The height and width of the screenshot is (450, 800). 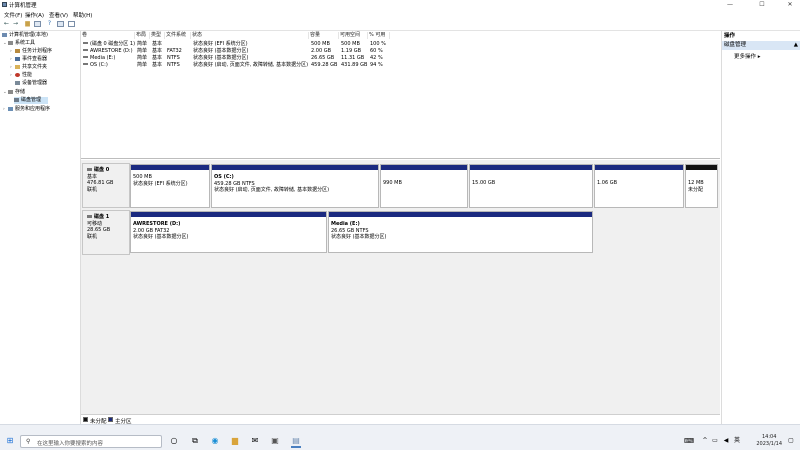 I want to click on actions-pane: 操作 磁盘管理 ▲ 更多操作 ▸, so click(x=760, y=227).